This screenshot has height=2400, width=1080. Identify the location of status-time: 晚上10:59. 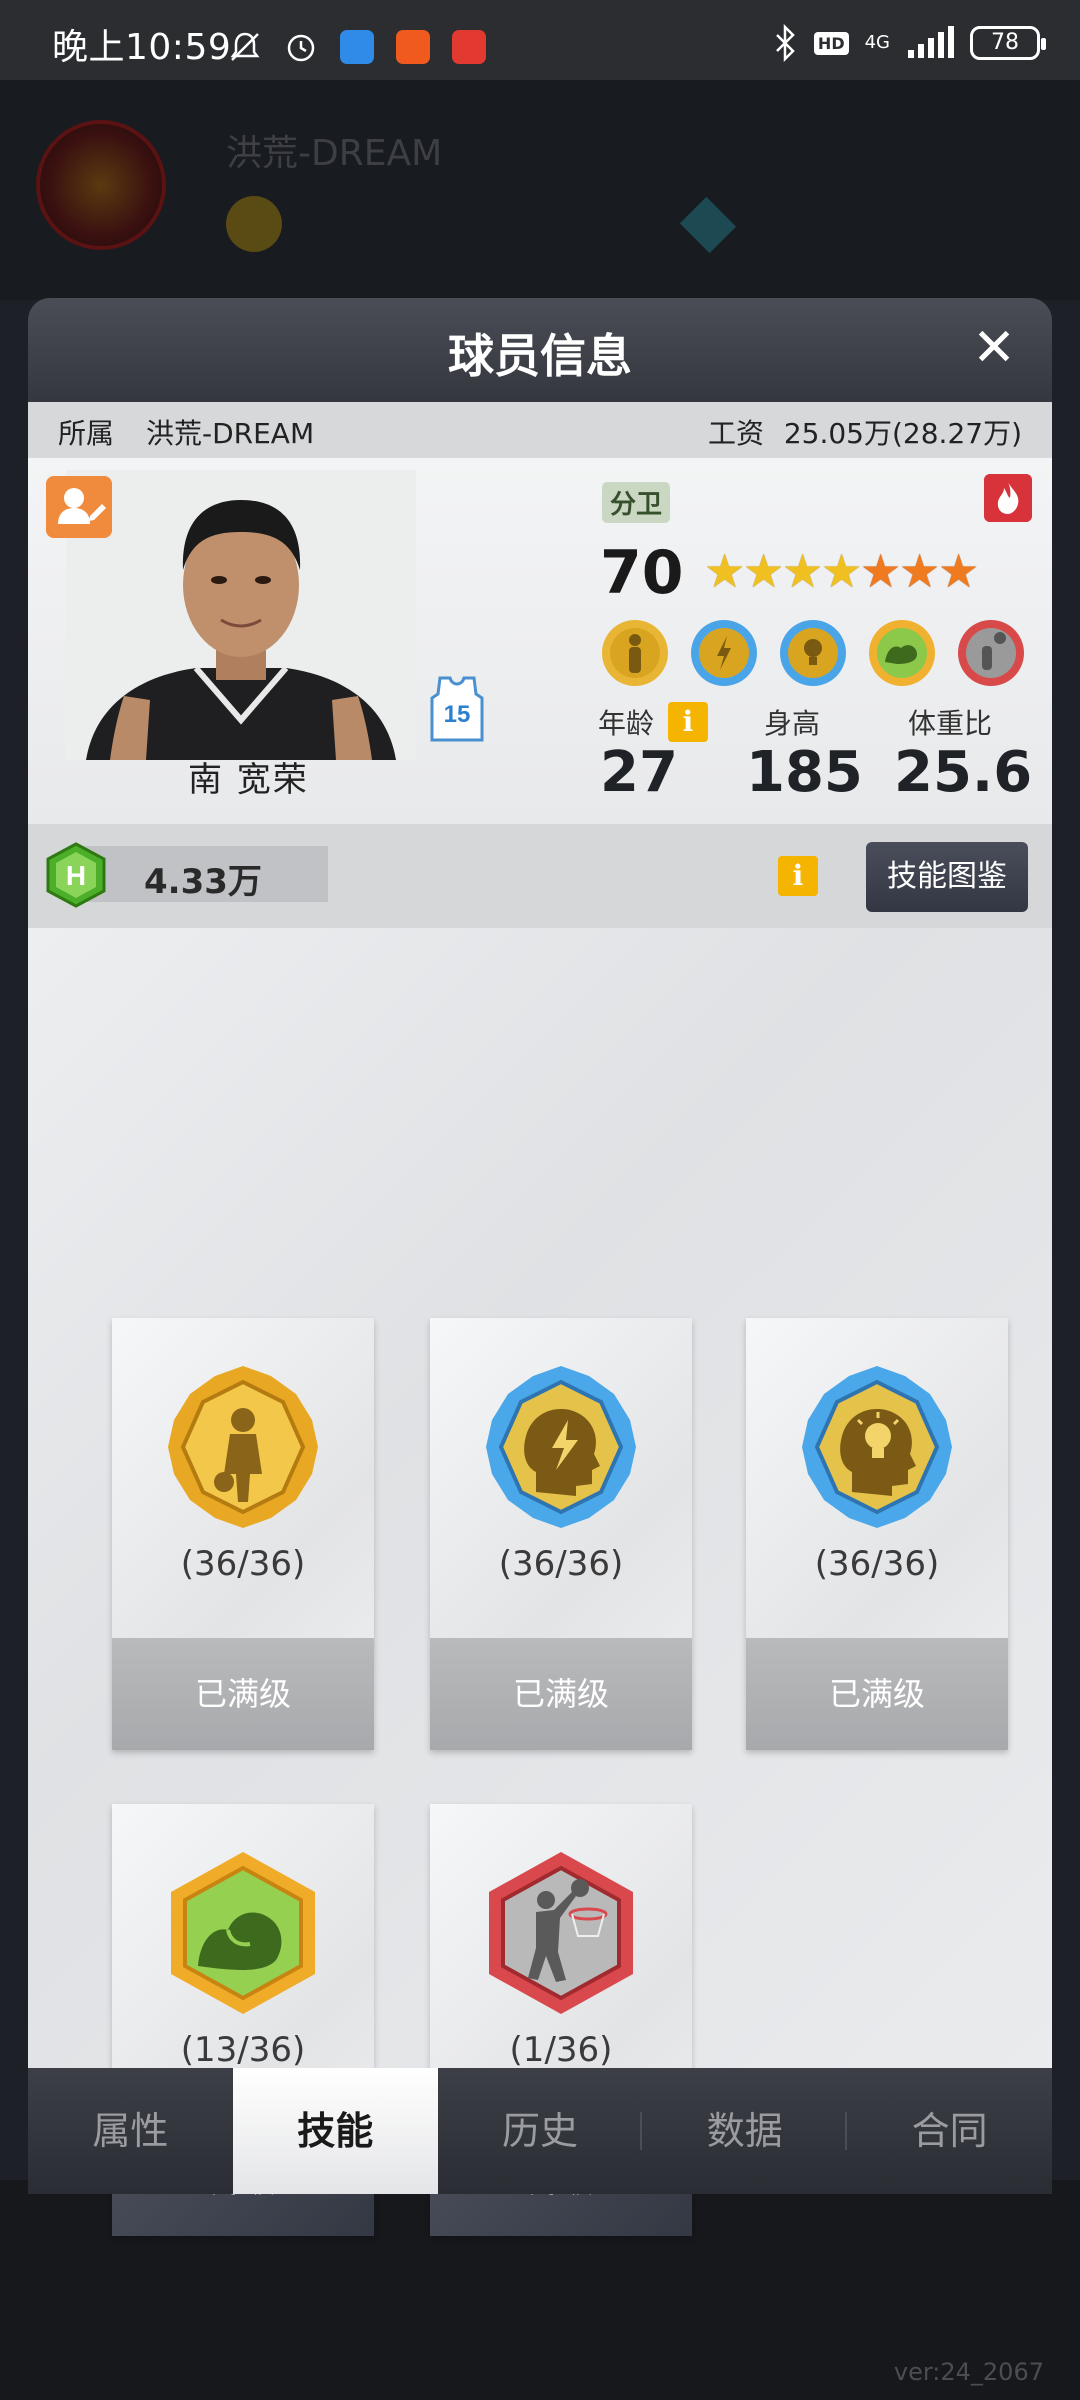
(142, 47).